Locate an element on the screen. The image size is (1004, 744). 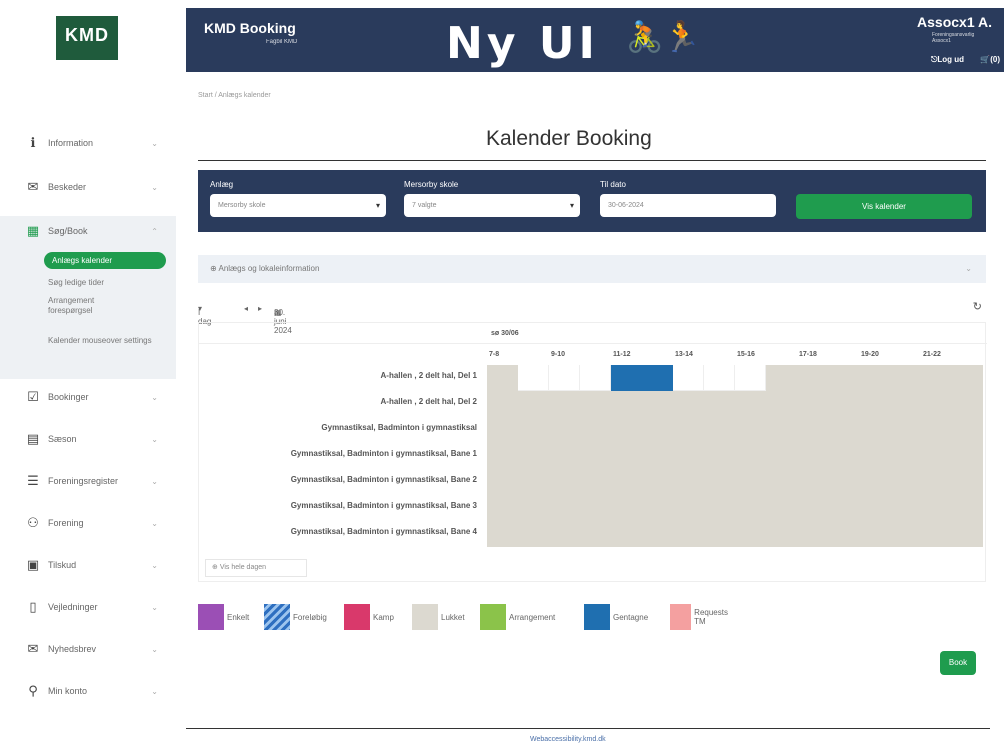
kmd-logo: KMD is located at coordinates (87, 38).